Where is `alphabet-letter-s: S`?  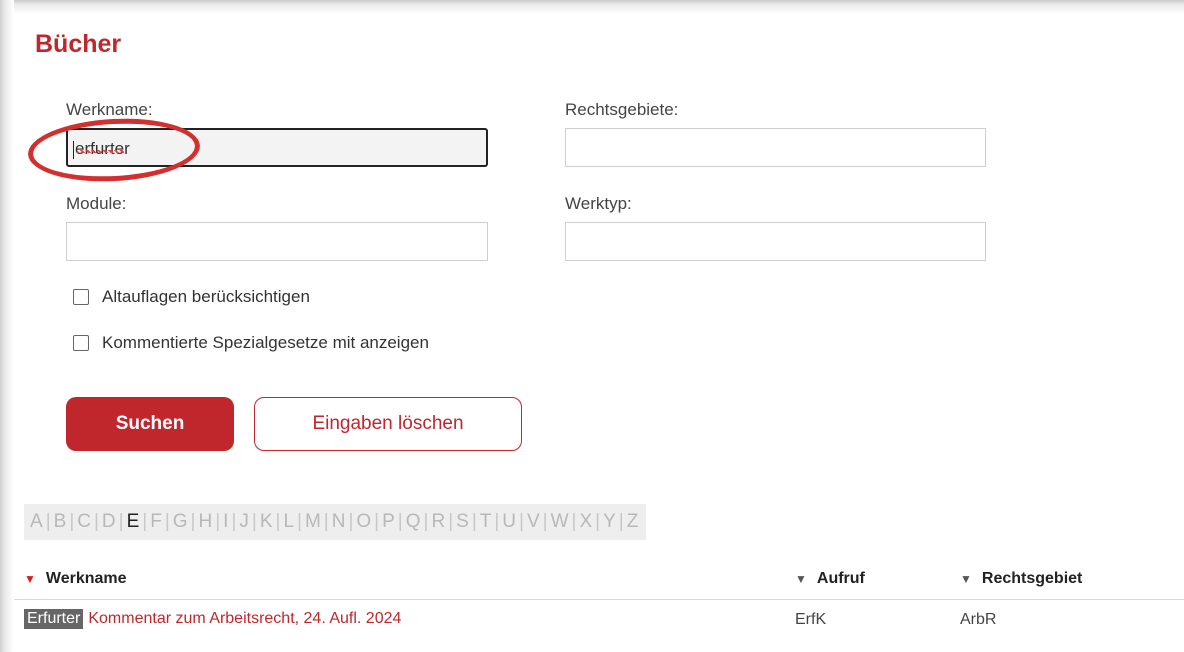 alphabet-letter-s: S is located at coordinates (462, 522).